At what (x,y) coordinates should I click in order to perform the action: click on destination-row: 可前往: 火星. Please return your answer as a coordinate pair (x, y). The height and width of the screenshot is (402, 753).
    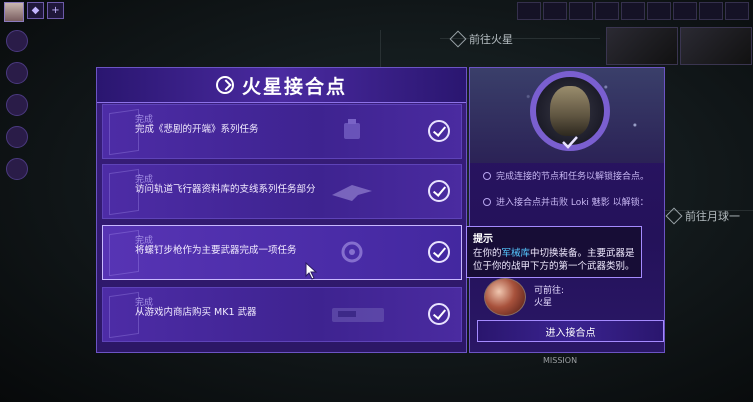
    Looking at the image, I should click on (524, 297).